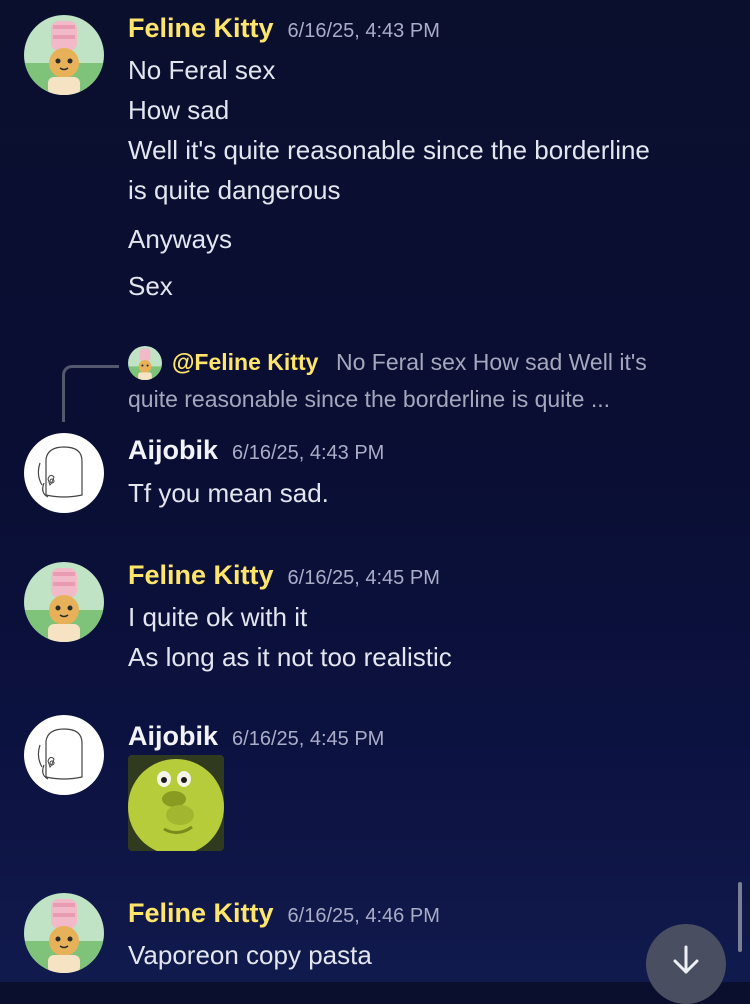  Describe the element at coordinates (234, 190) in the screenshot. I see `message-text: is quite dangerous` at that location.